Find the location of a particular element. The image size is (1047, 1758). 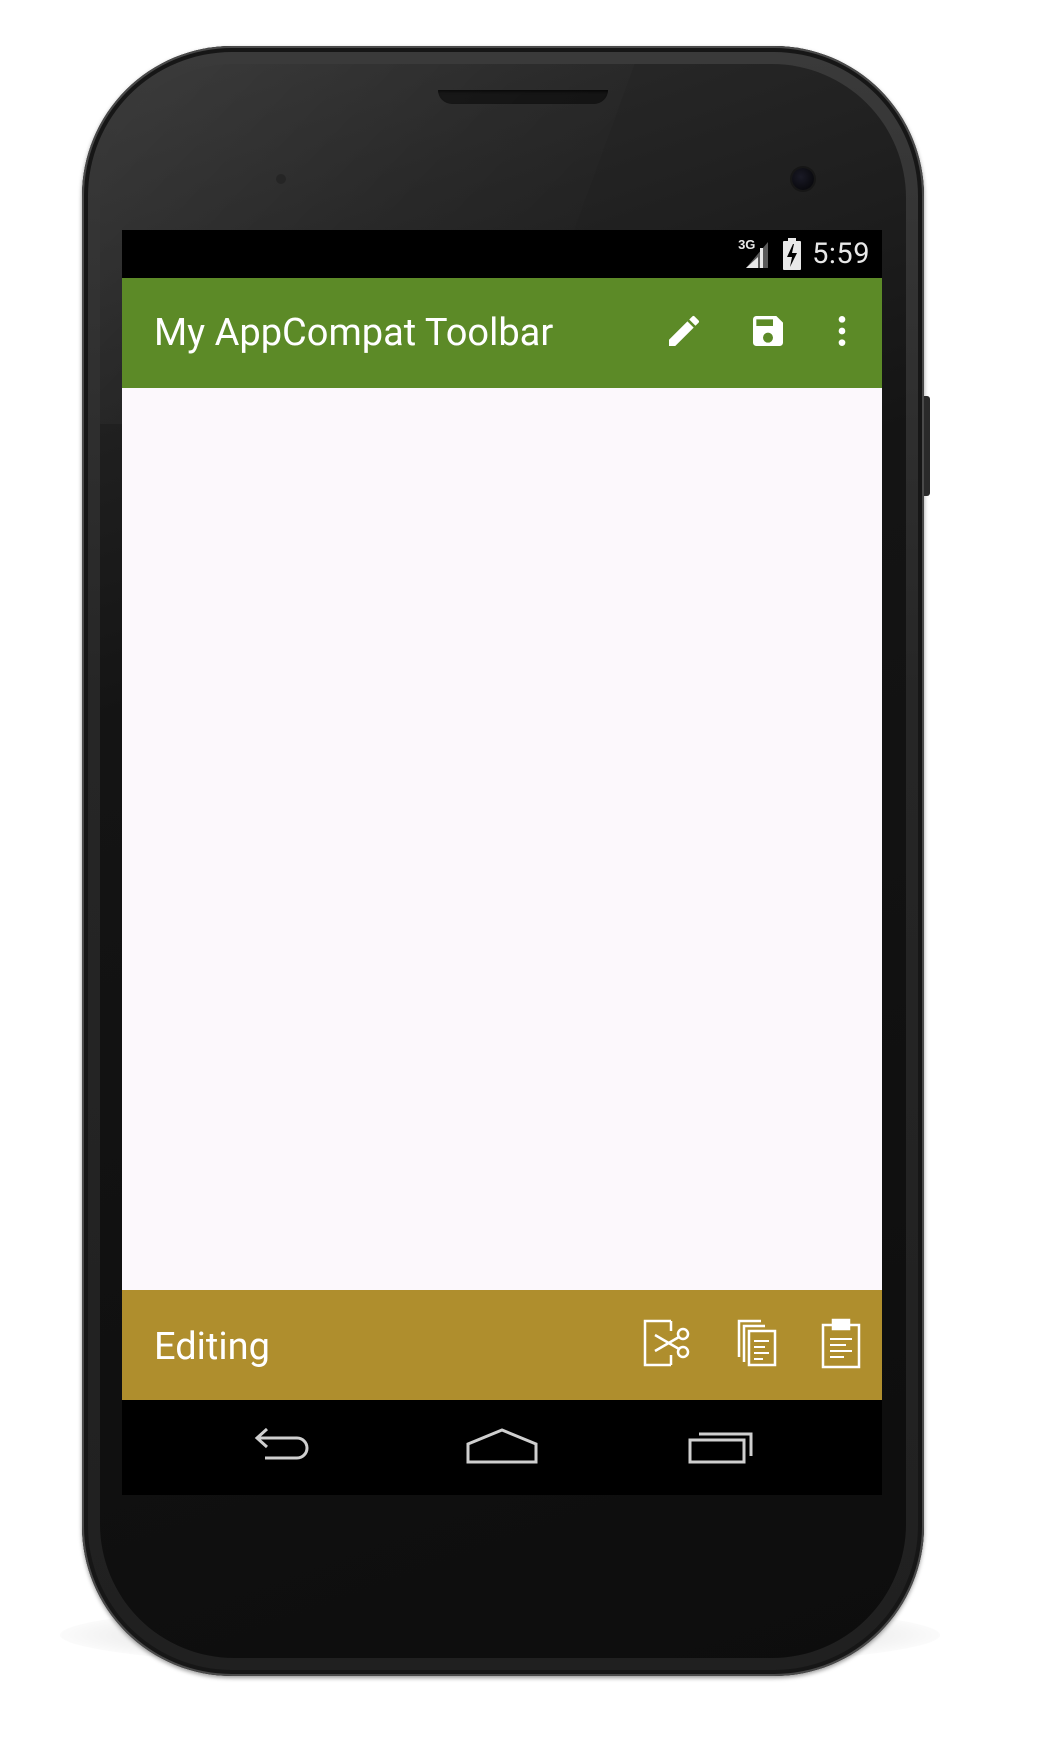

home-icon is located at coordinates (502, 1448).